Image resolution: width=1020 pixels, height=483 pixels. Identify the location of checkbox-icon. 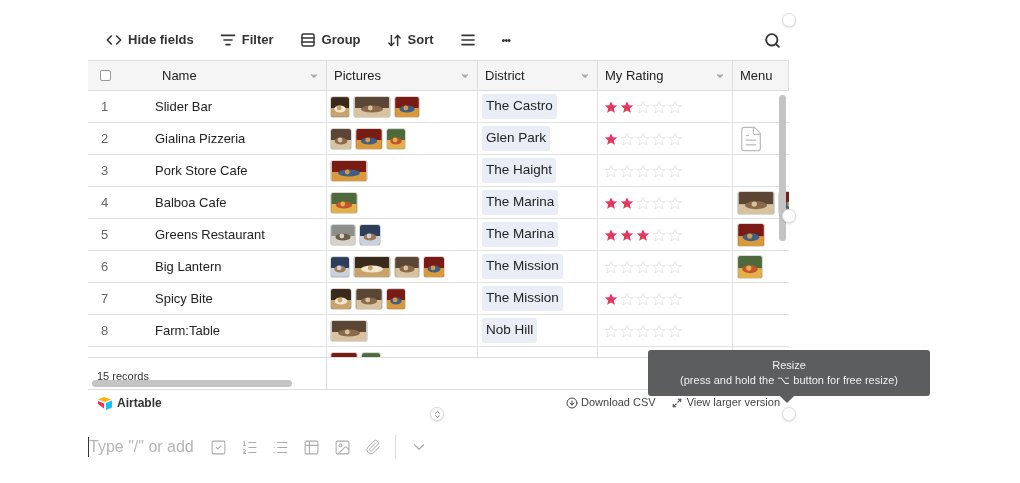
(218, 447).